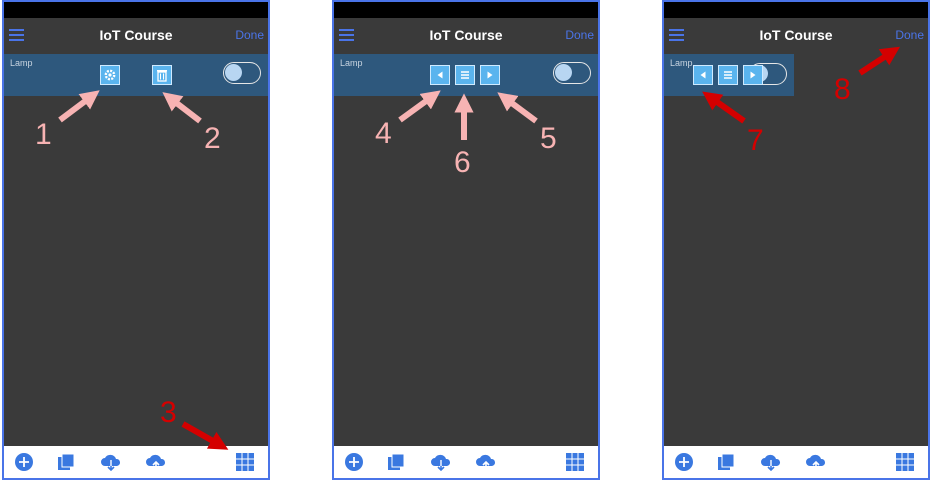  I want to click on annotation-6: 6, so click(462, 162).